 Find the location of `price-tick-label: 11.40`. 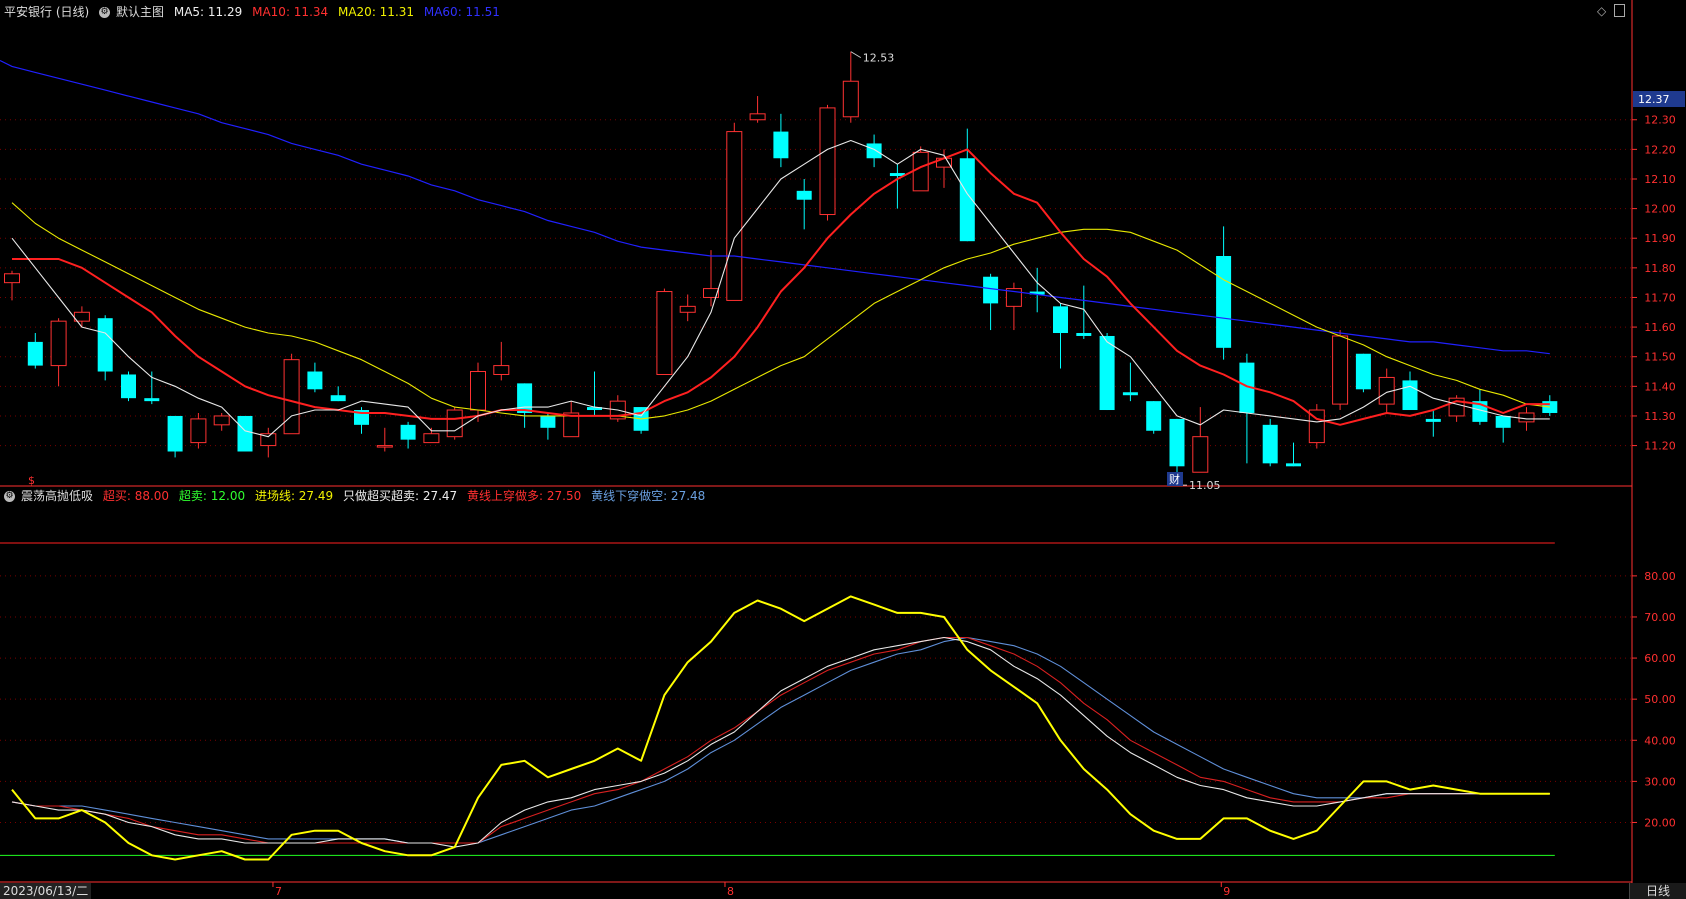

price-tick-label: 11.40 is located at coordinates (1660, 386).